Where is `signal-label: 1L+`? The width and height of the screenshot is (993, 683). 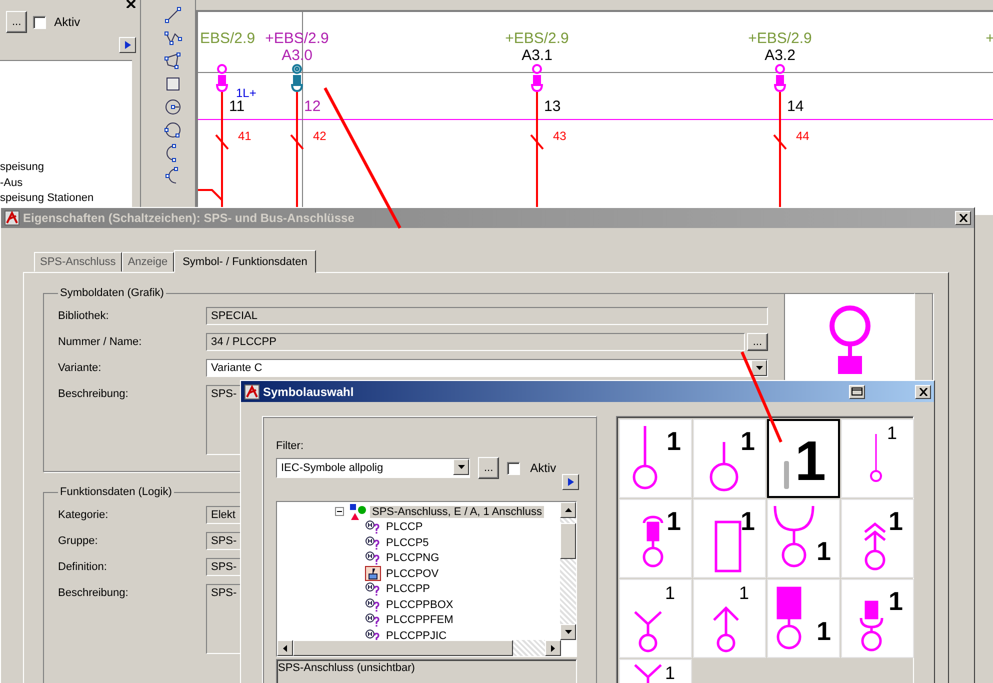 signal-label: 1L+ is located at coordinates (246, 93).